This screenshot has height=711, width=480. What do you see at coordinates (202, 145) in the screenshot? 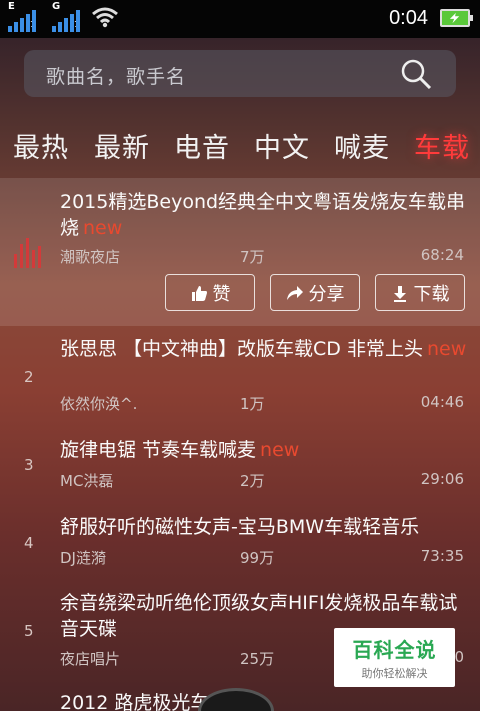
I see `tab-electronic: 电音` at bounding box center [202, 145].